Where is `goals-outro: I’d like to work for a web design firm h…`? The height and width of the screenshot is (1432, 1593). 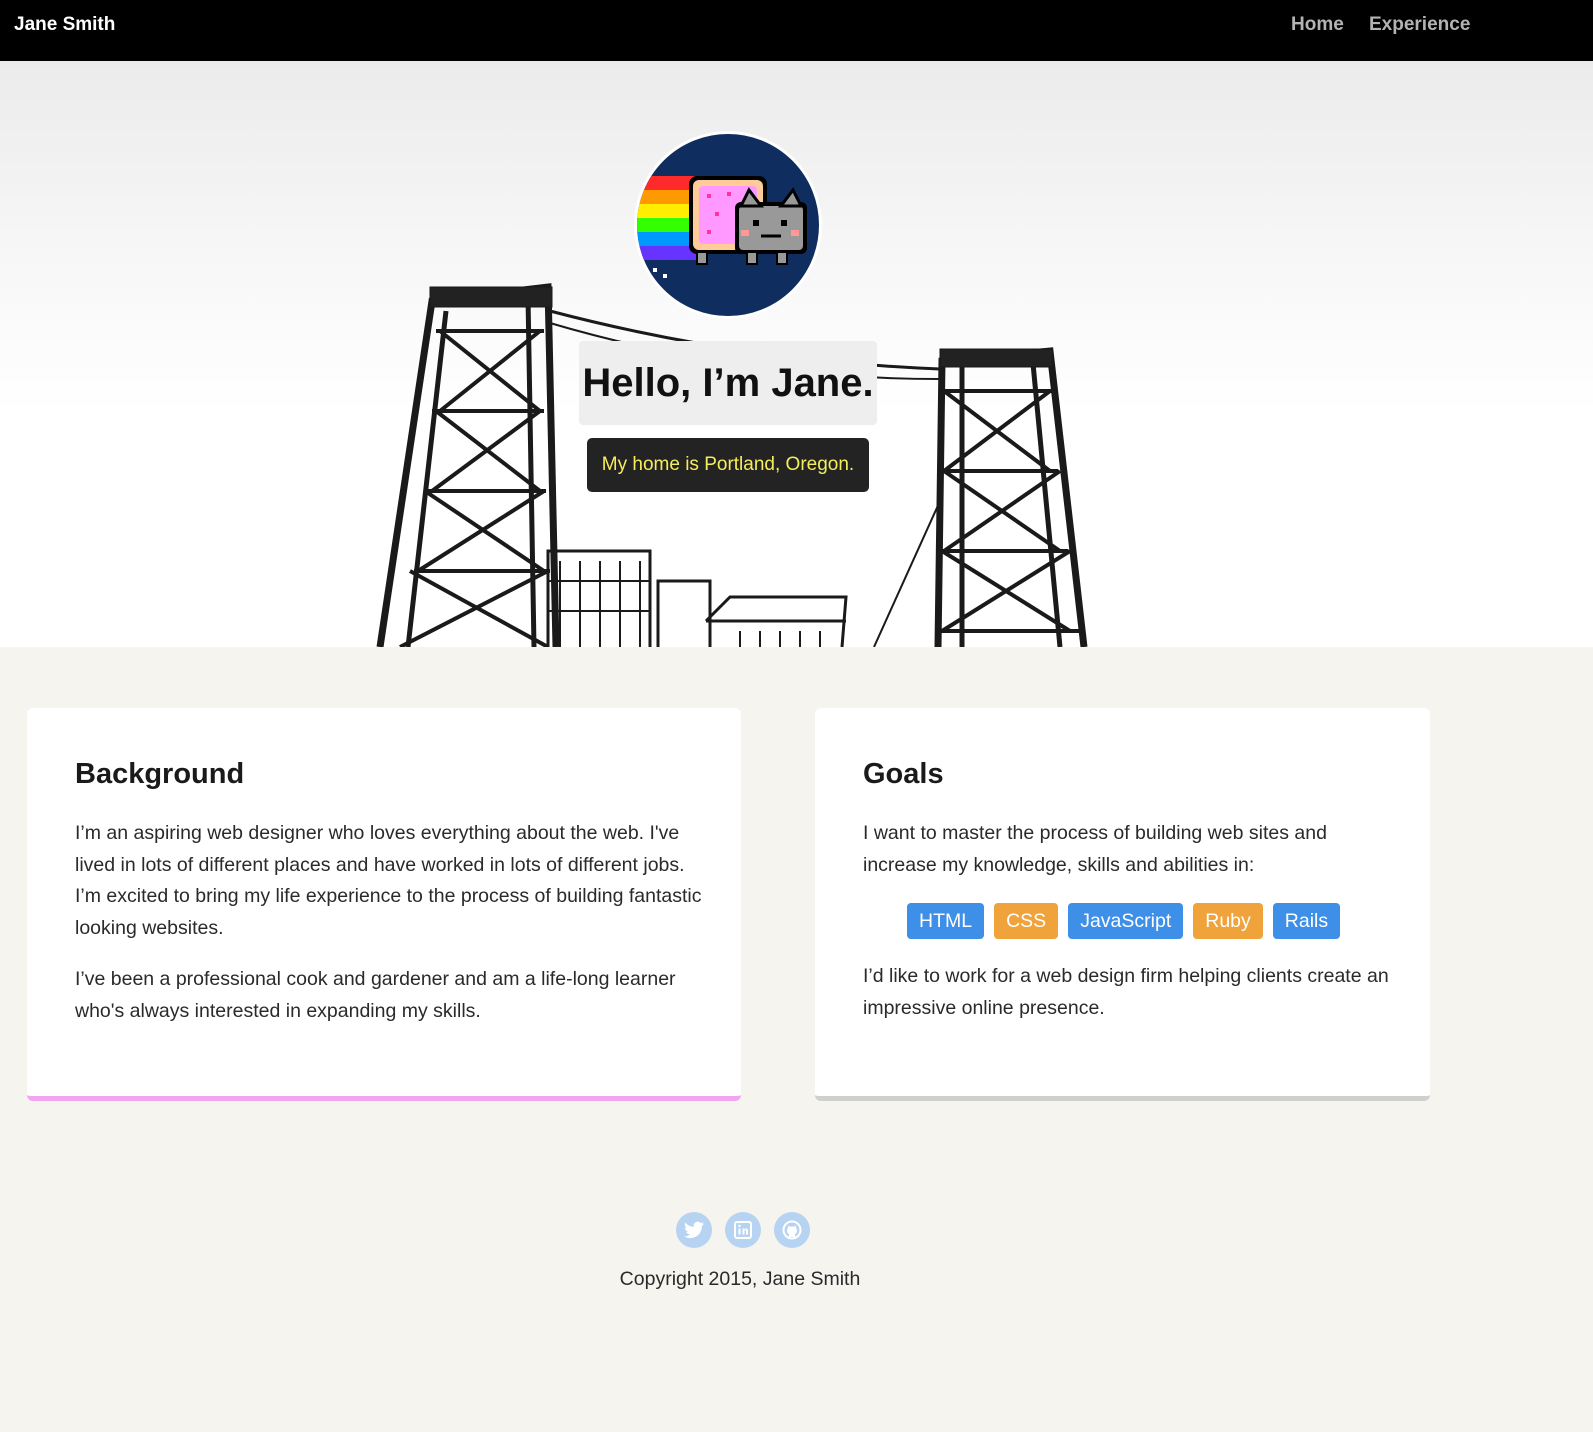
goals-outro: I’d like to work for a web design firm h… is located at coordinates (1126, 992).